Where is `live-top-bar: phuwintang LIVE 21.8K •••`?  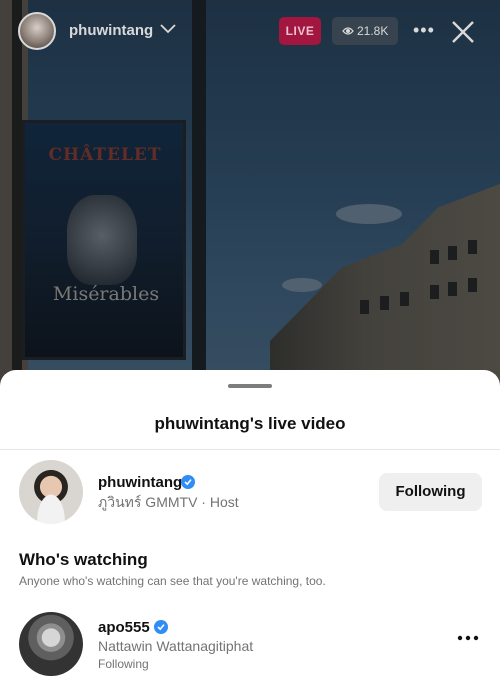 live-top-bar: phuwintang LIVE 21.8K ••• is located at coordinates (250, 31).